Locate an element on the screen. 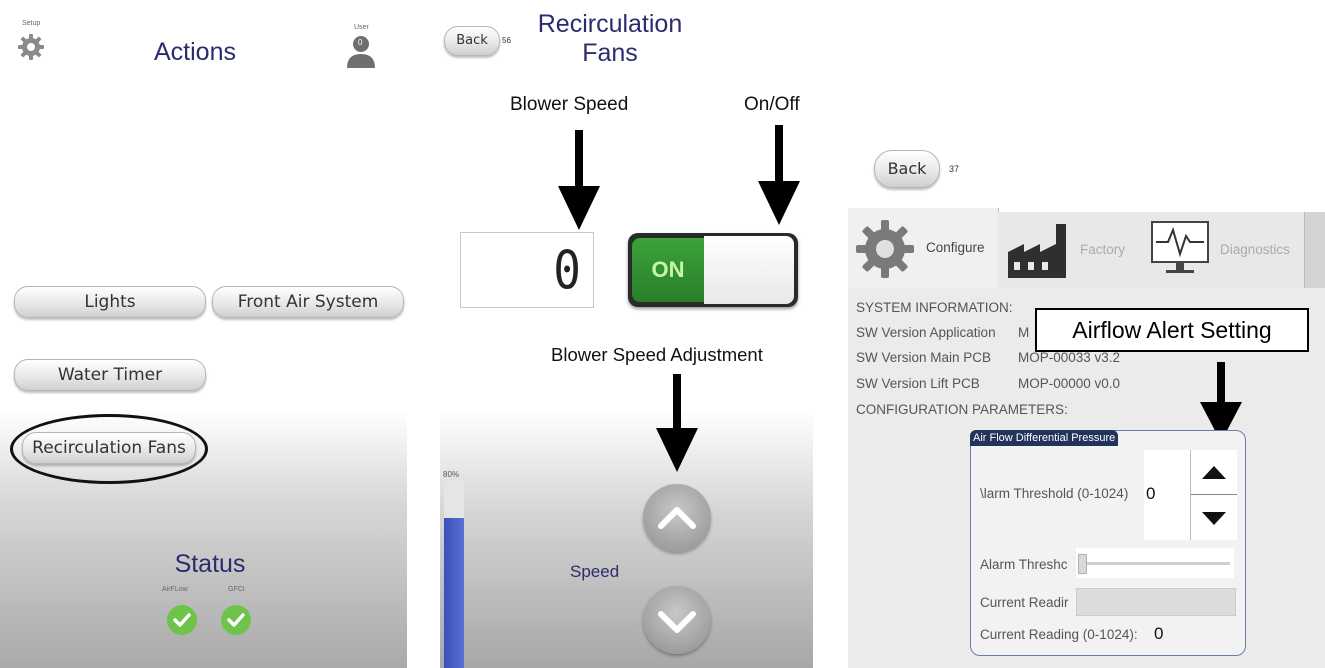  slider-track is located at coordinates (1155, 563).